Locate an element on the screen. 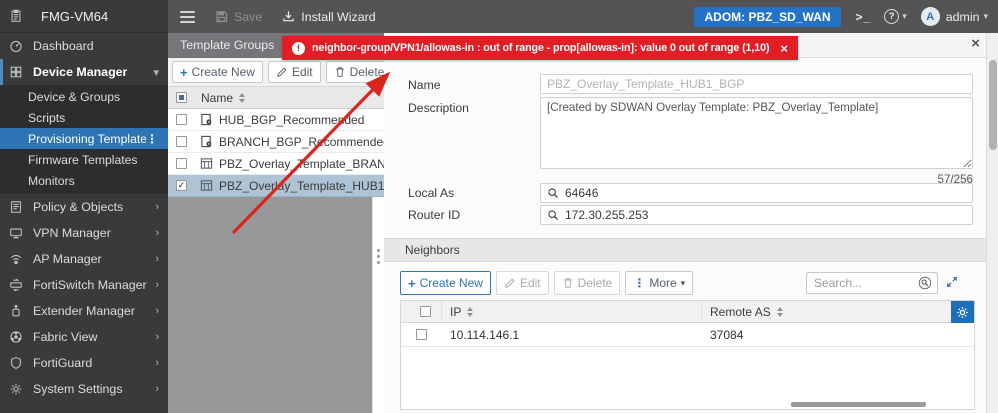 This screenshot has height=413, width=998. neighbors-more-button: ⋮ More ▾ is located at coordinates (659, 283).